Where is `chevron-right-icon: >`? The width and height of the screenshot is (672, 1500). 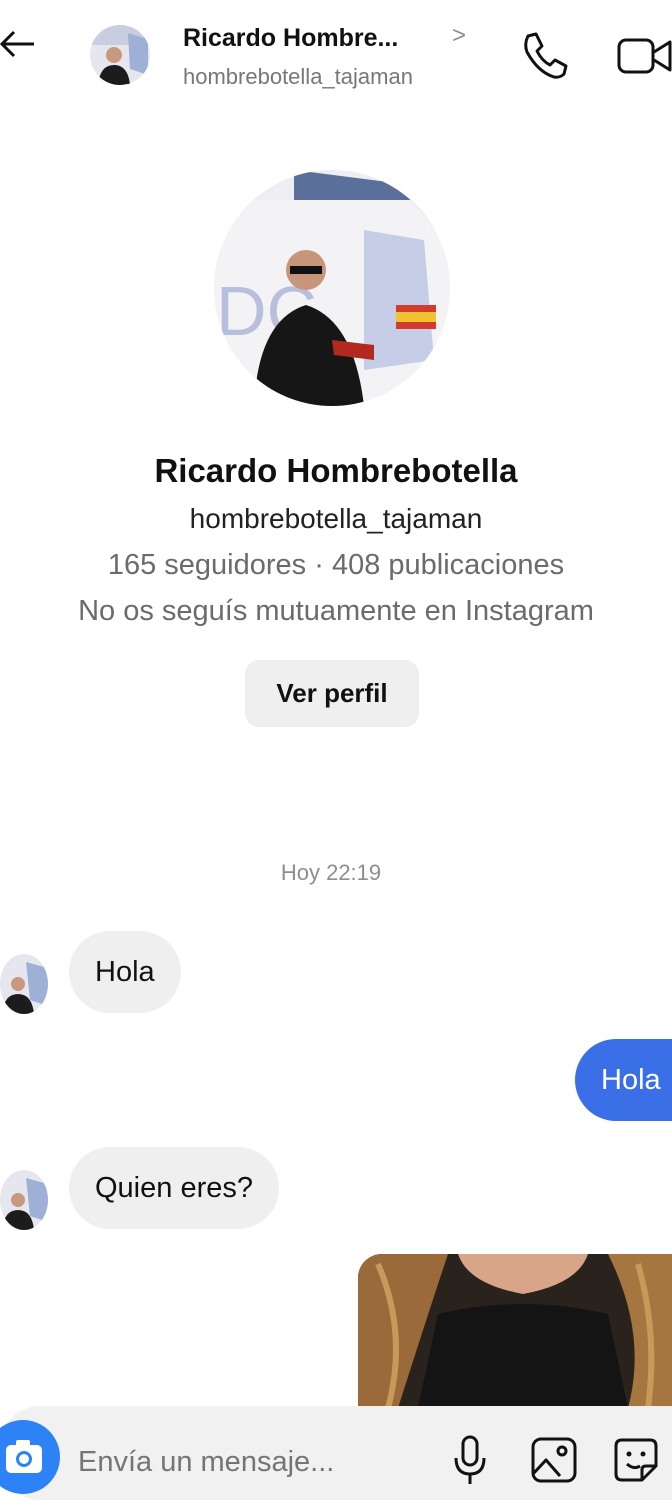 chevron-right-icon: > is located at coordinates (459, 36).